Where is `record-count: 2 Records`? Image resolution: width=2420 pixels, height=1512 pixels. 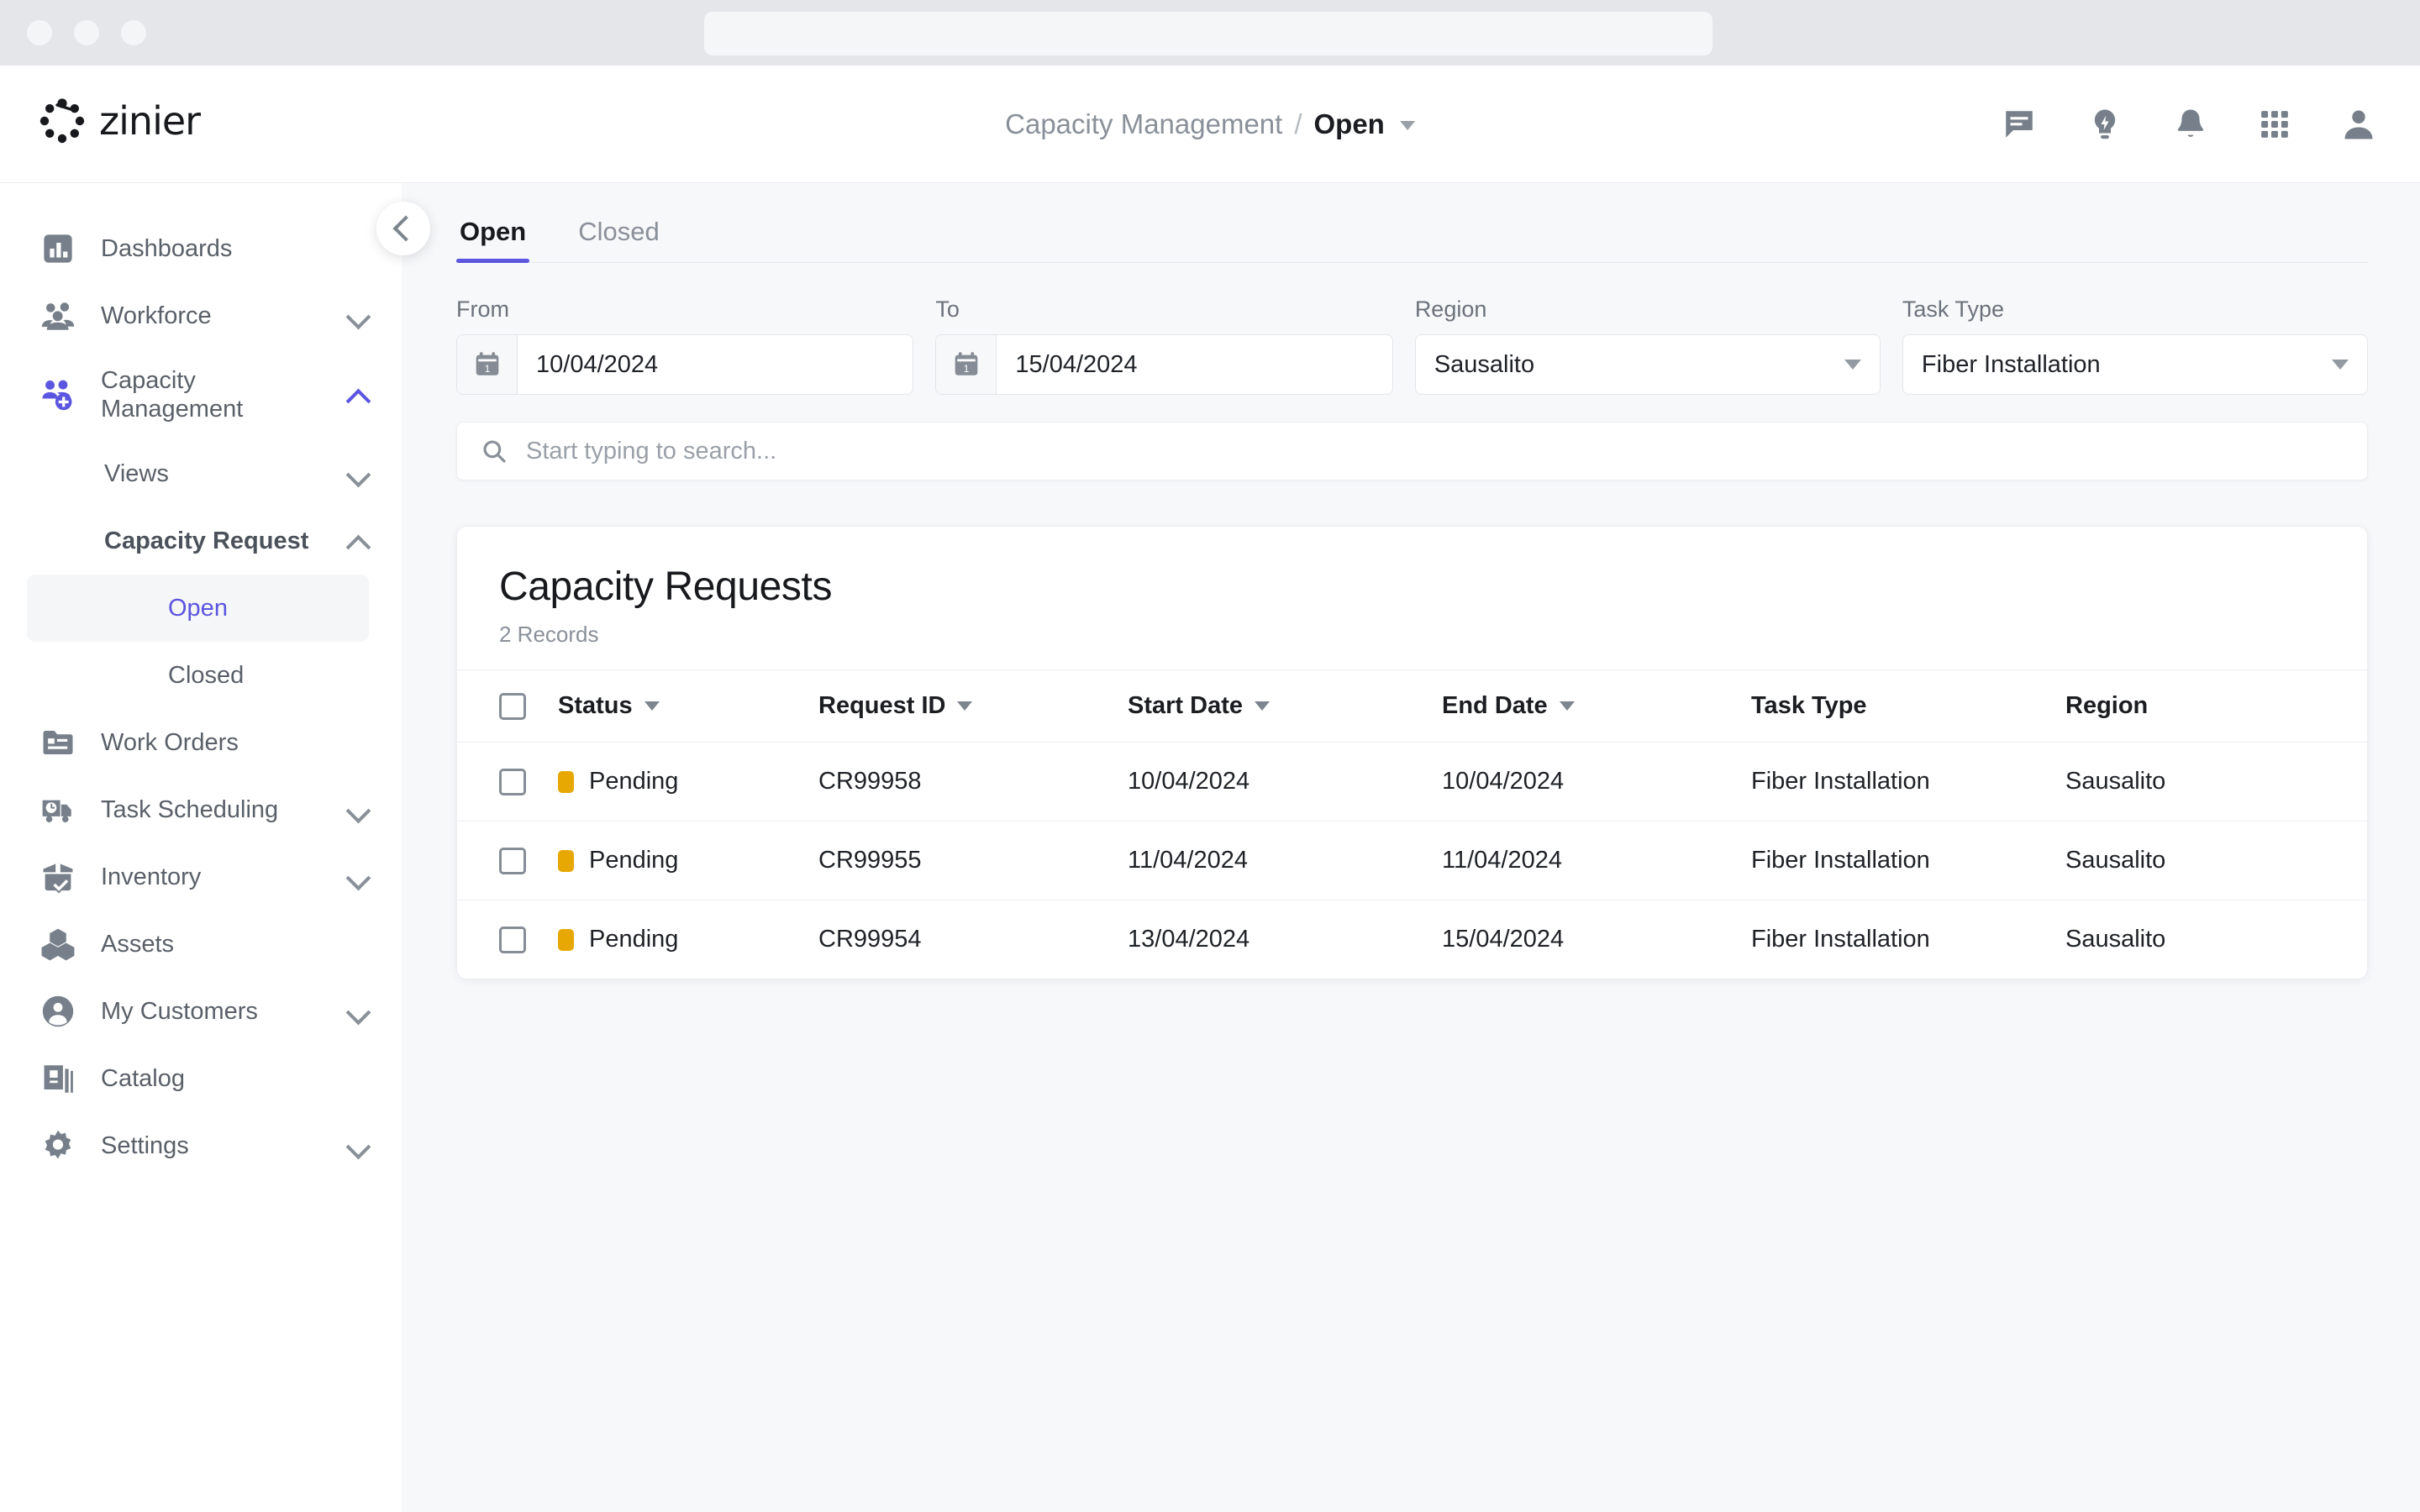
record-count: 2 Records is located at coordinates (549, 634).